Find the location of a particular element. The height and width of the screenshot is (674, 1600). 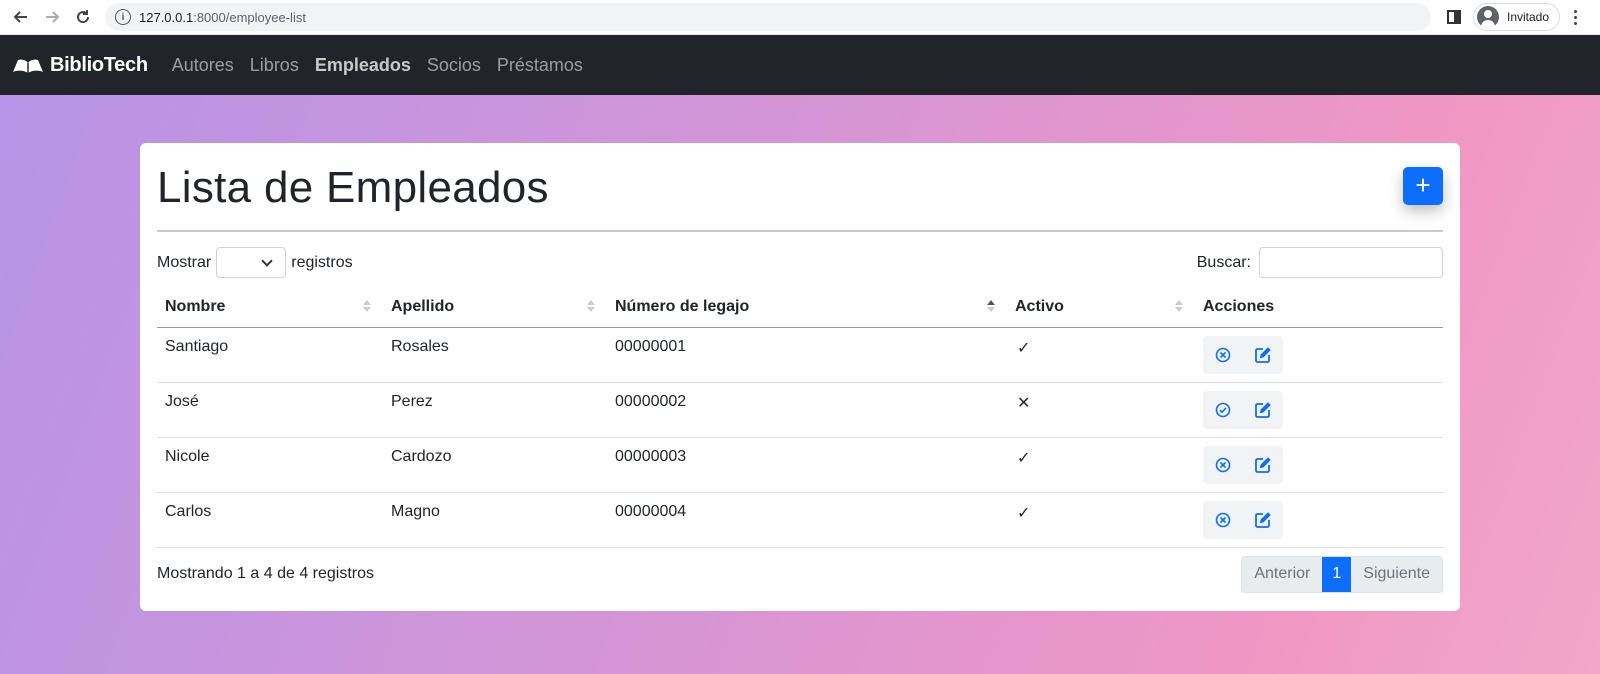

page-title: Lista de Empleados is located at coordinates (353, 187).